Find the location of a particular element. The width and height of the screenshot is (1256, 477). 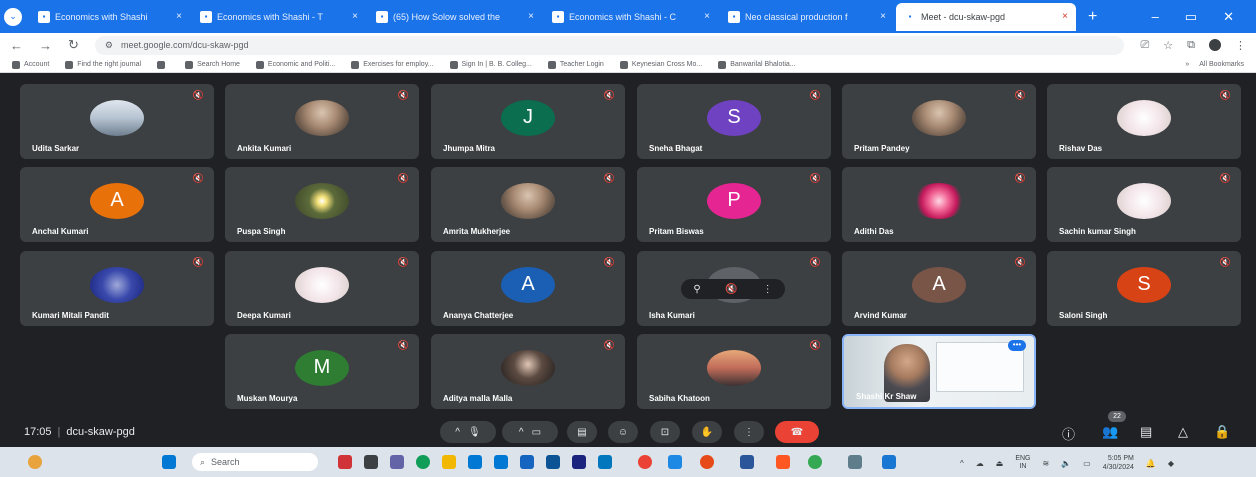

participant-tile: 🔇 Udita Sarkar is located at coordinates (117, 121).